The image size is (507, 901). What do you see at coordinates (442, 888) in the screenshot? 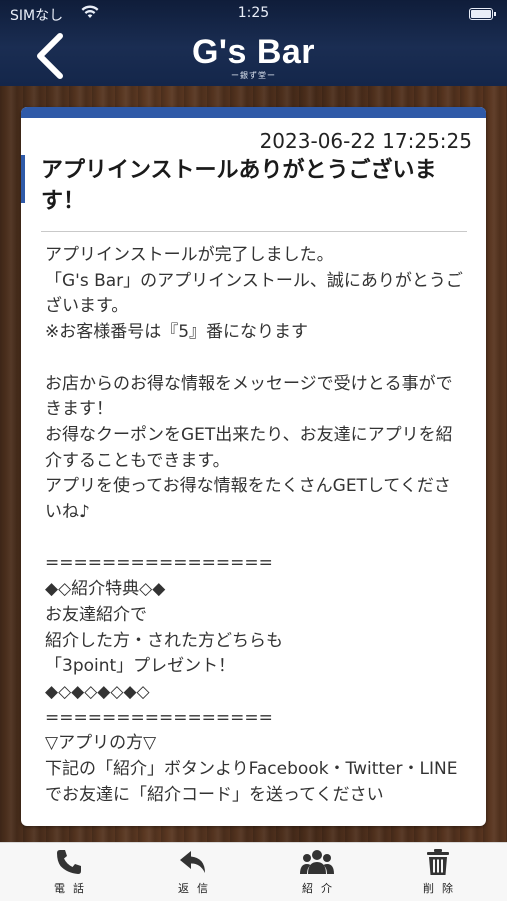
I see `tab-delete-label: 削除` at bounding box center [442, 888].